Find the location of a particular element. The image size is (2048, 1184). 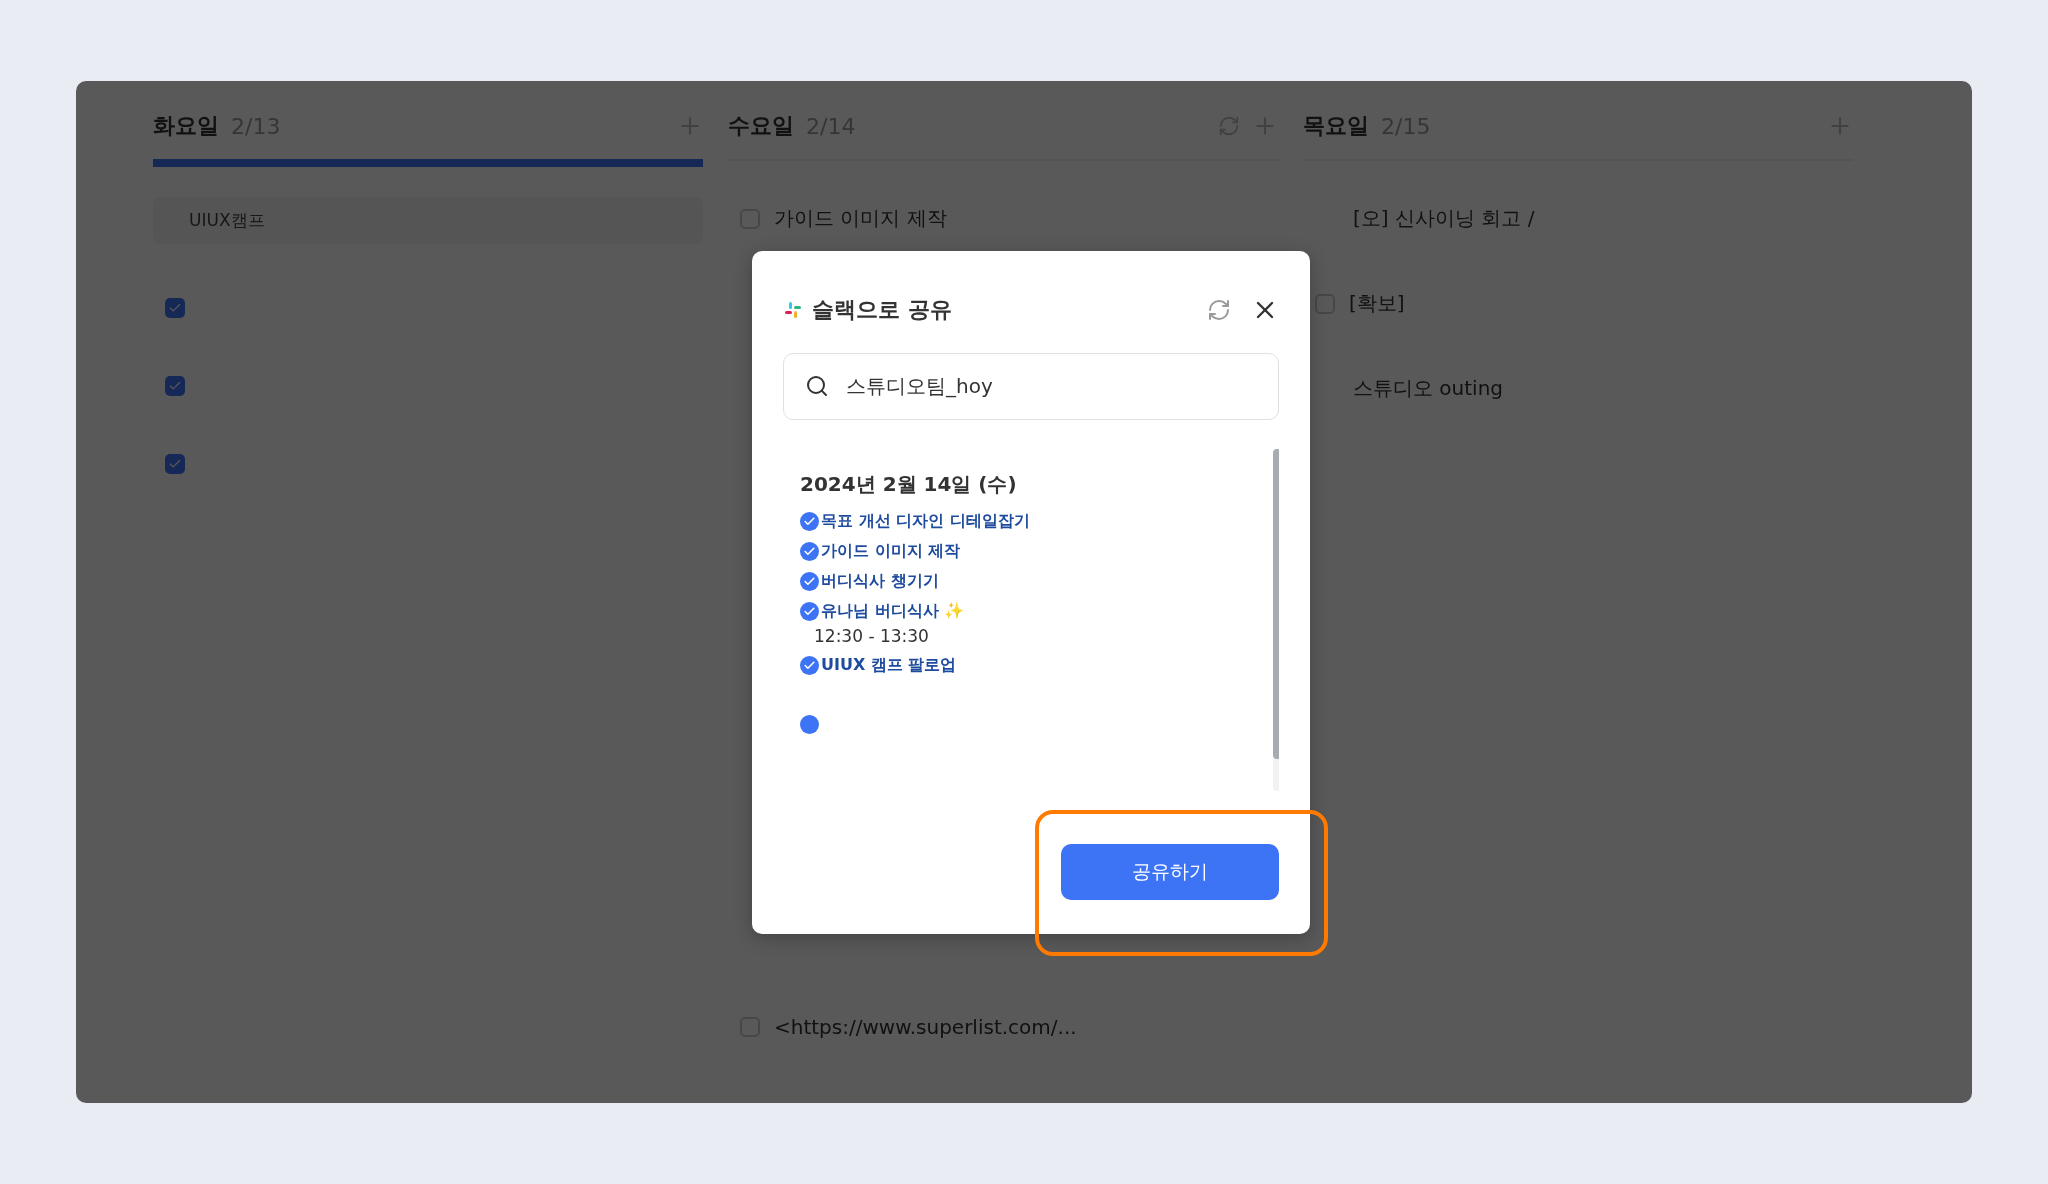

task-title: [확보] is located at coordinates (1377, 303).